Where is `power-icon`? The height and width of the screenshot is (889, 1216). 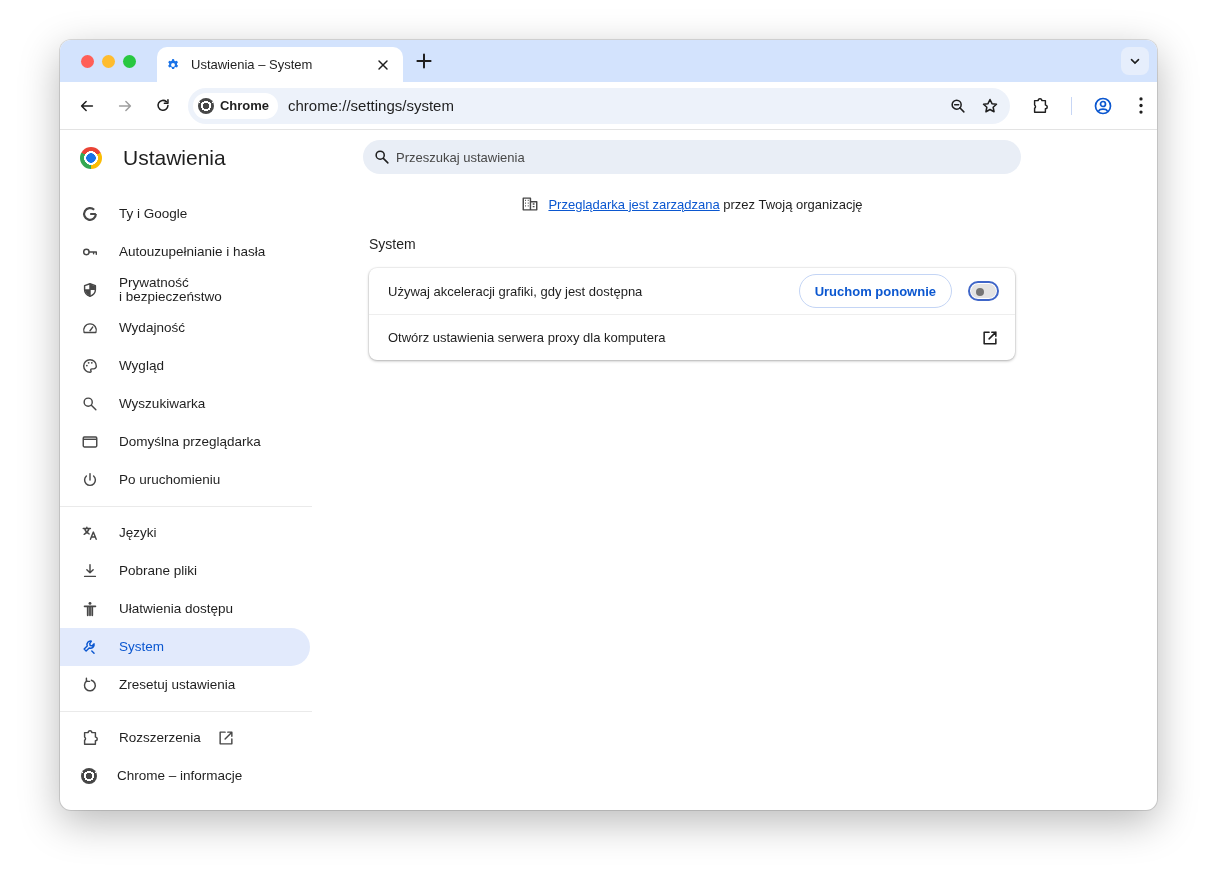 power-icon is located at coordinates (90, 480).